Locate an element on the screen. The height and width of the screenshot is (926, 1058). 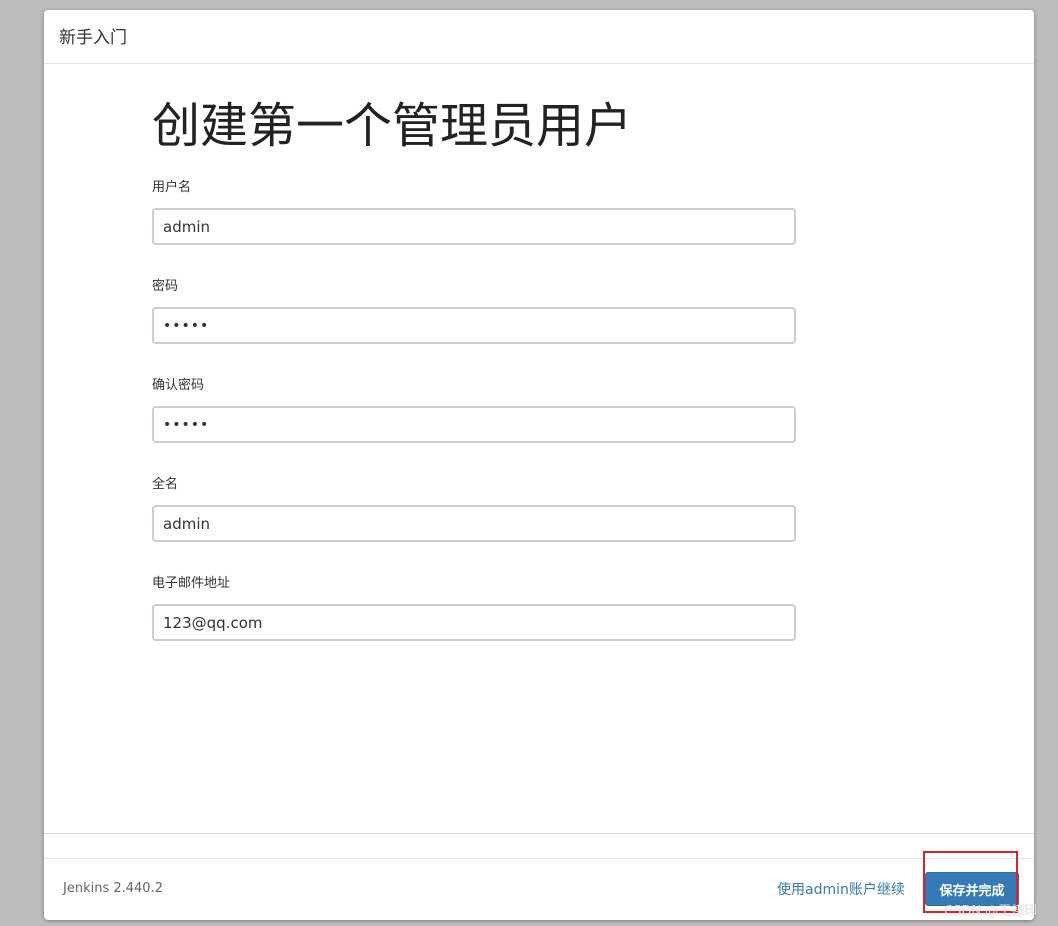
email-field is located at coordinates (474, 622).